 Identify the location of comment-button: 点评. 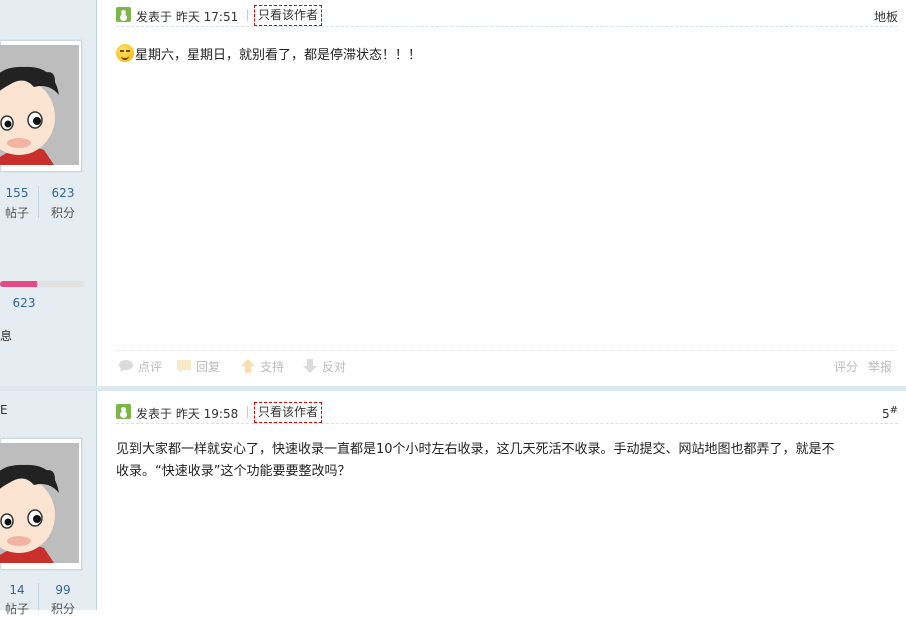
(140, 366).